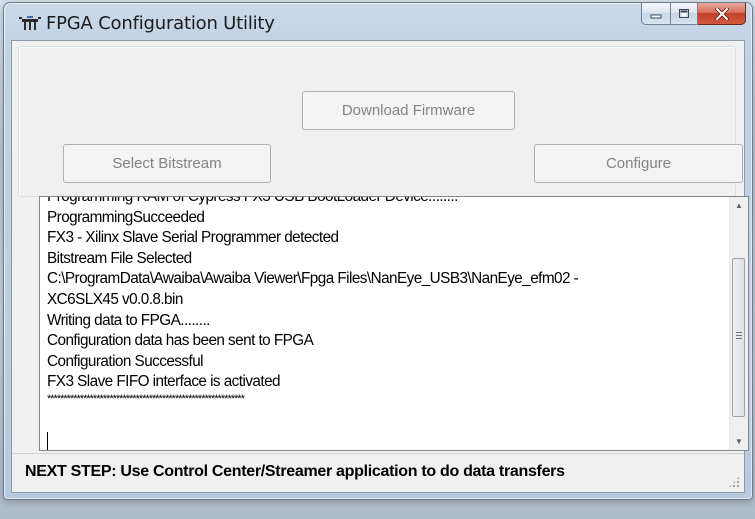 The width and height of the screenshot is (755, 519). I want to click on maximize-icon, so click(684, 13).